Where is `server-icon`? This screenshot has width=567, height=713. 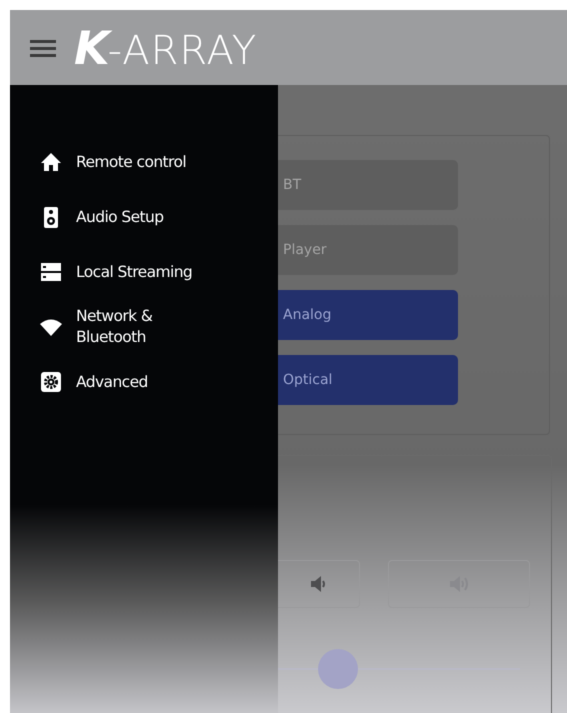
server-icon is located at coordinates (51, 272).